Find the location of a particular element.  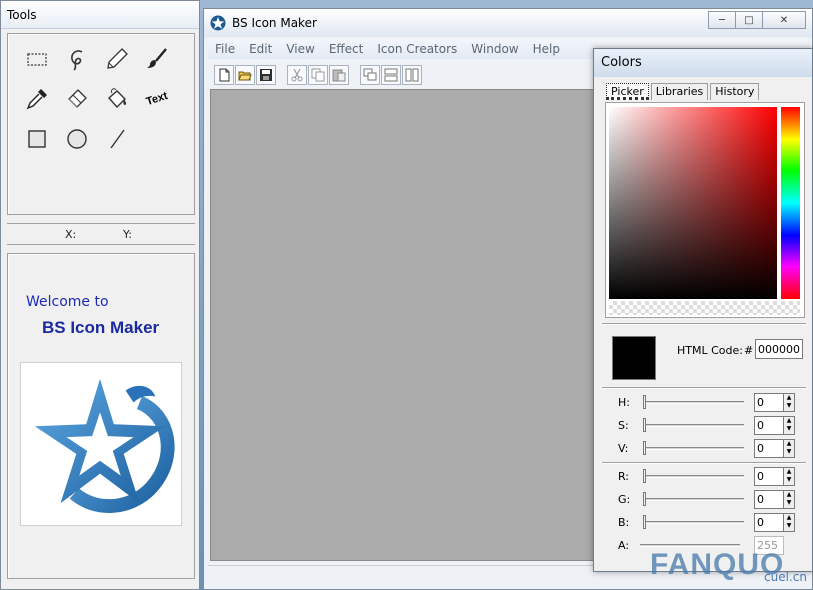

cut-icon is located at coordinates (297, 75).